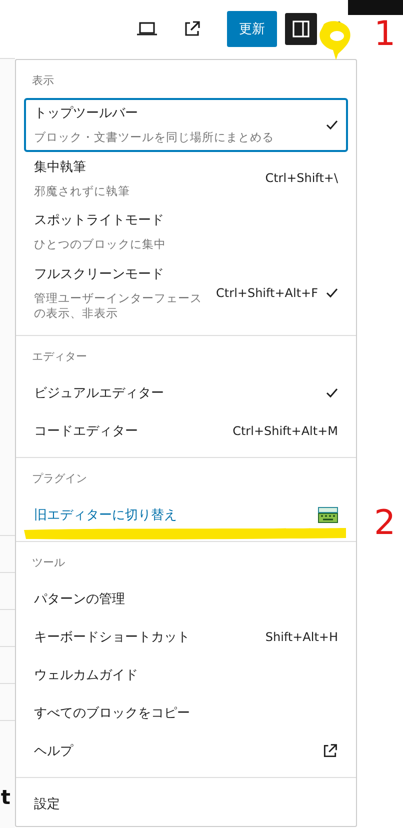  I want to click on tooltip-edge, so click(375, 7).